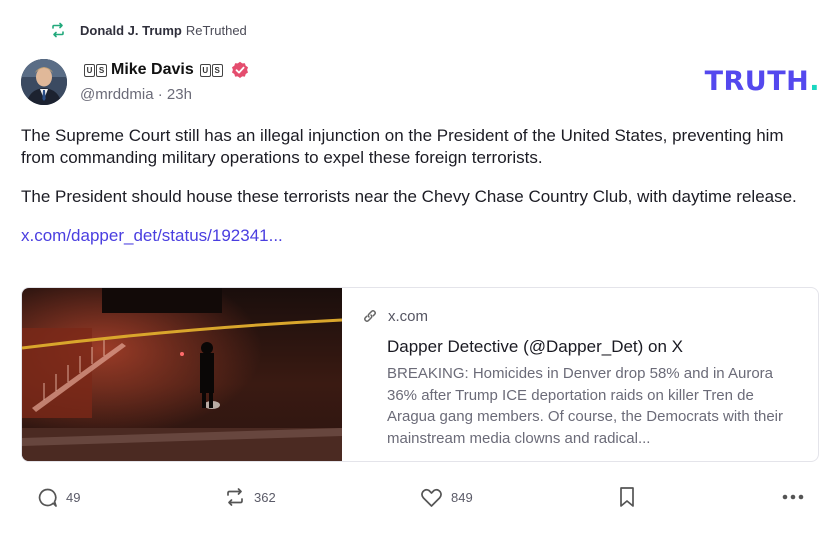 The height and width of the screenshot is (535, 840). What do you see at coordinates (265, 497) in the screenshot?
I see `retruth-count: 362` at bounding box center [265, 497].